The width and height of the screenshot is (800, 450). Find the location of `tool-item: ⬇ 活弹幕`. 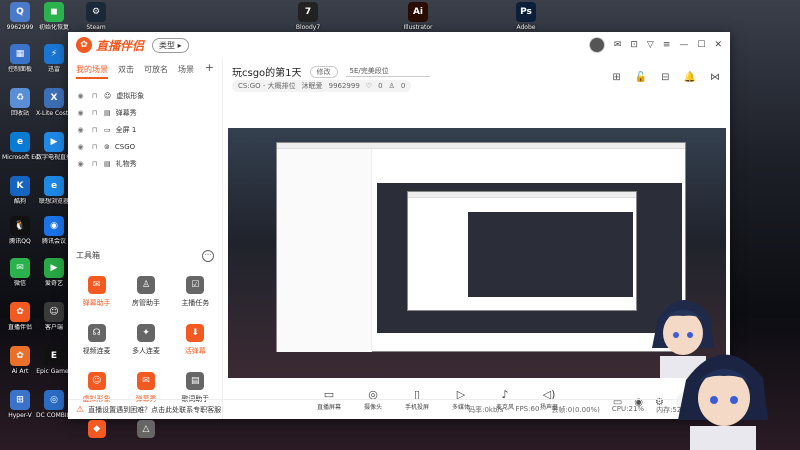

tool-item: ⬇ 活弹幕 is located at coordinates (195, 341).